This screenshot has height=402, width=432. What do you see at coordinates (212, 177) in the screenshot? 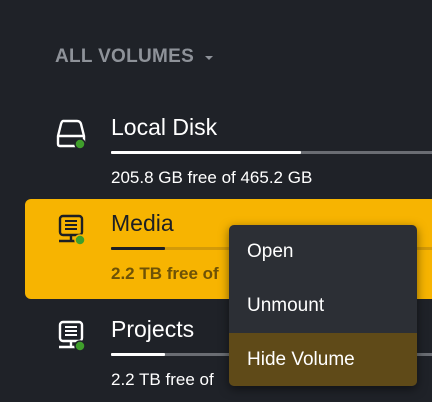
I see `volume-free-space: 205.8 GB free of 465.2 GB` at bounding box center [212, 177].